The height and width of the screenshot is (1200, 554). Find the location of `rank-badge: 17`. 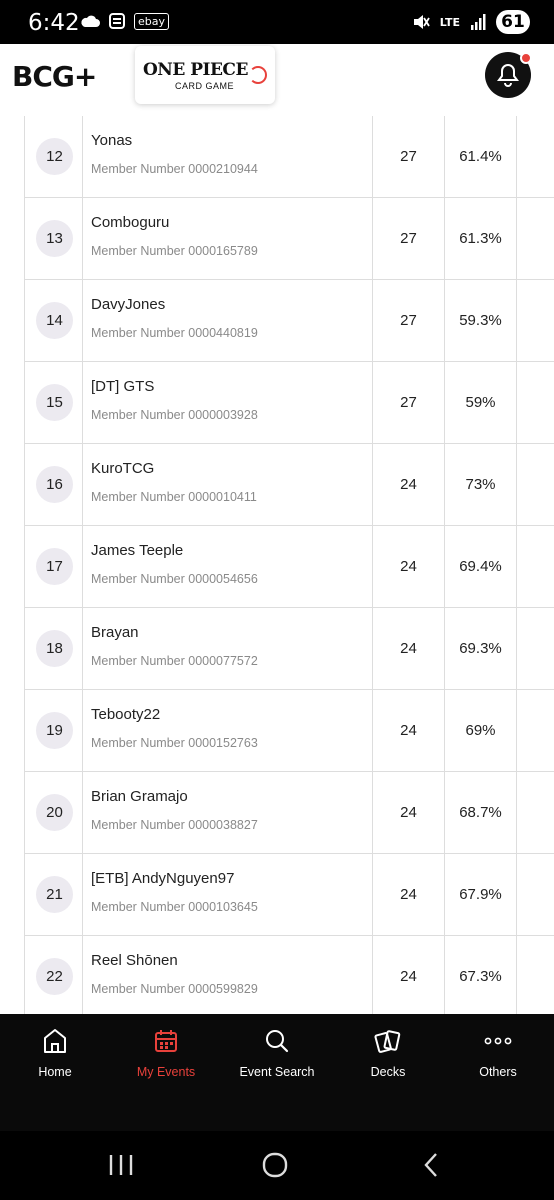

rank-badge: 17 is located at coordinates (54, 566).